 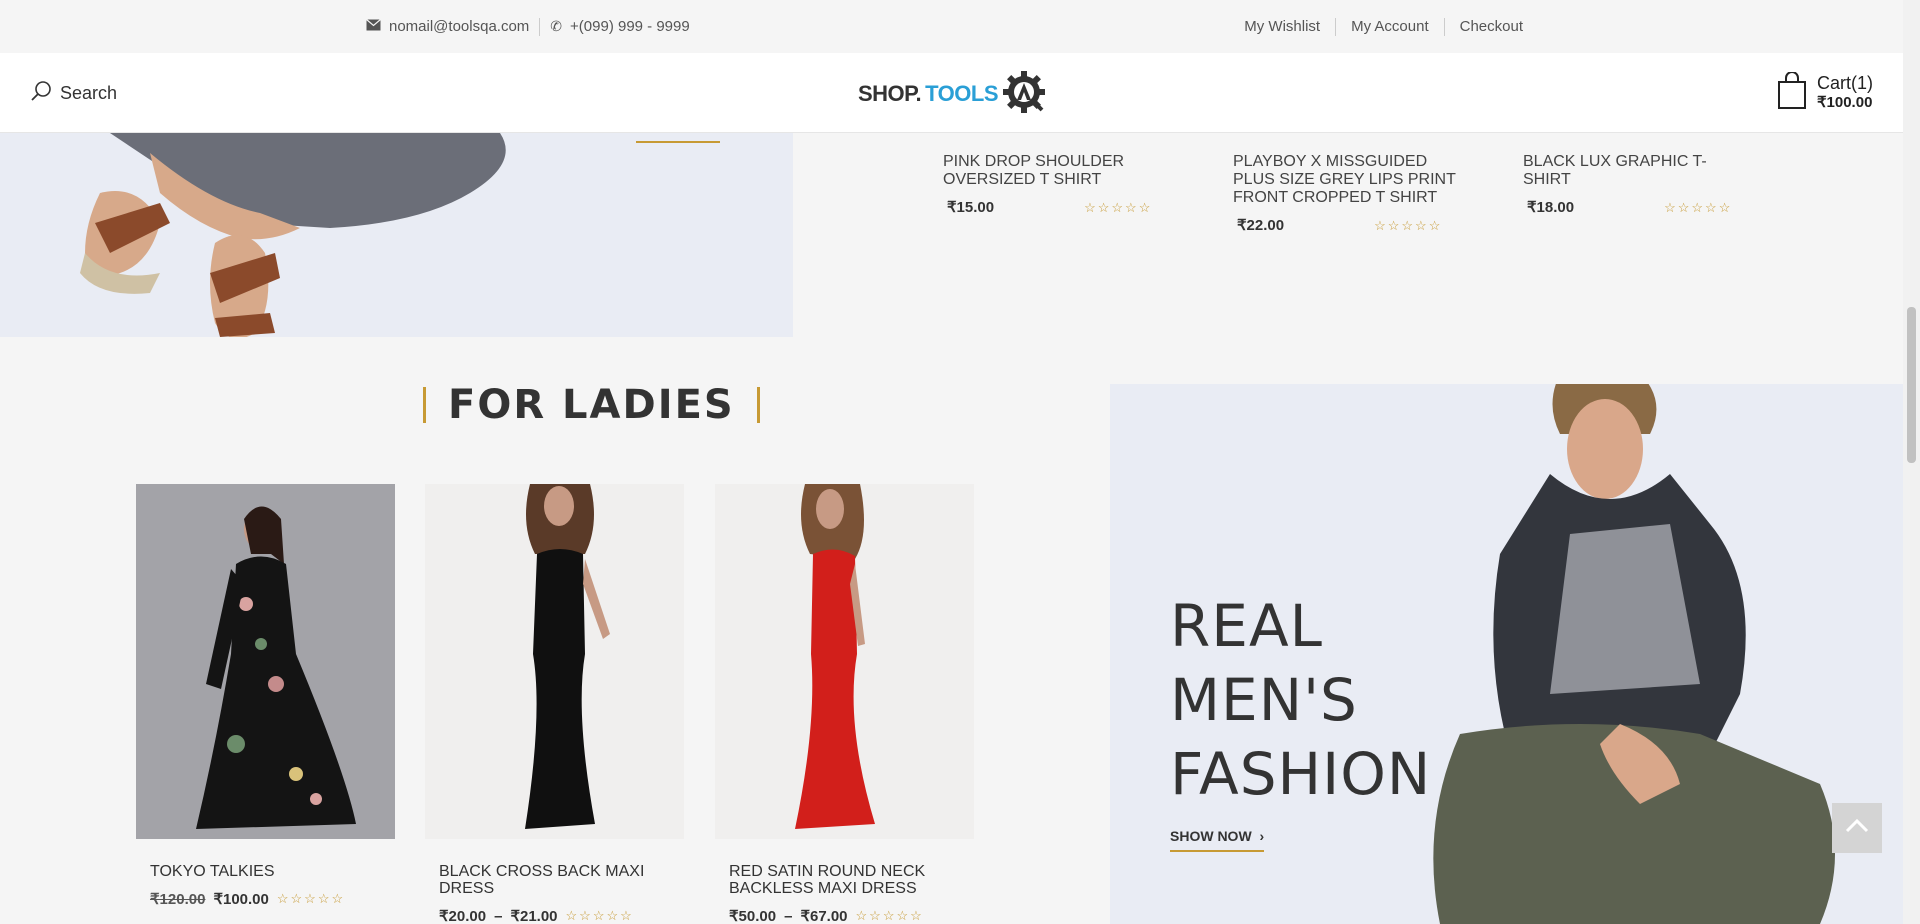 What do you see at coordinates (241, 899) in the screenshot?
I see `sale-price: ₹100.00` at bounding box center [241, 899].